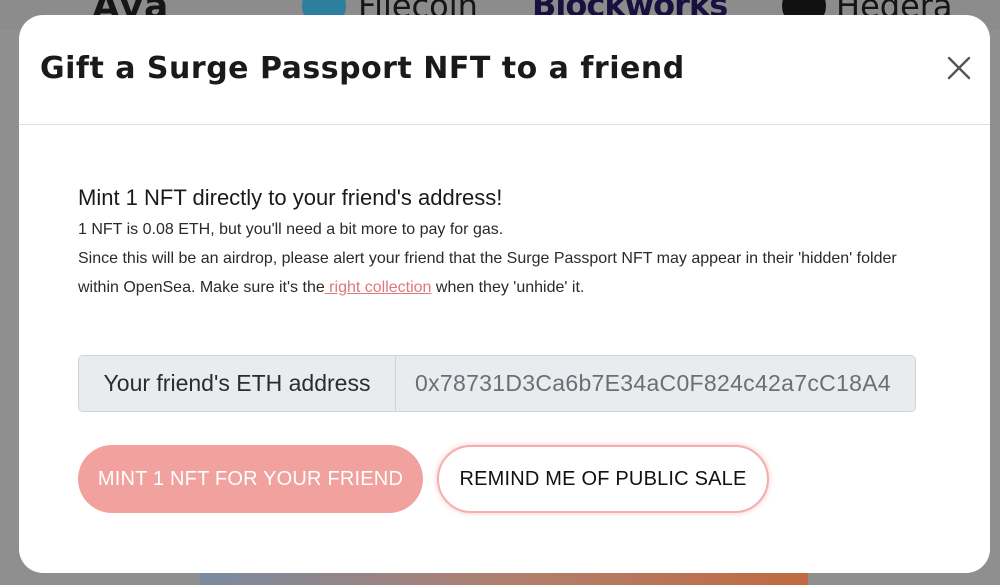 The width and height of the screenshot is (1000, 585). What do you see at coordinates (508, 287) in the screenshot?
I see `airdrop-info-tail: when they 'unhide' it.` at bounding box center [508, 287].